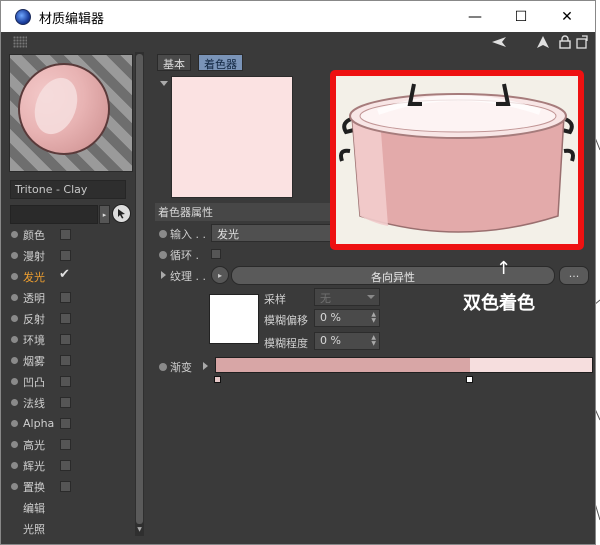 This screenshot has width=600, height=545. I want to click on loop-checkbox, so click(216, 254).